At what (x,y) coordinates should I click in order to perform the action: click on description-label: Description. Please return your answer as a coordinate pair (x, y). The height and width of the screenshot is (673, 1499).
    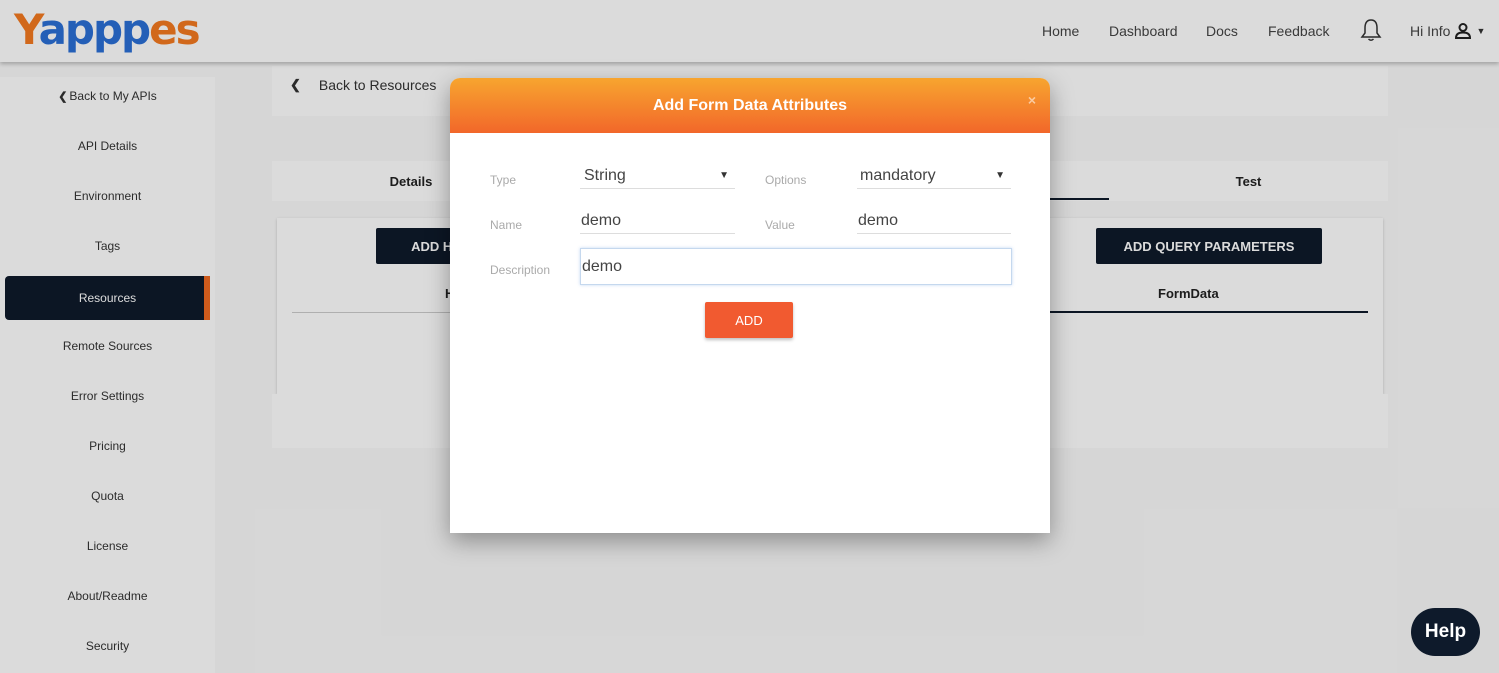
    Looking at the image, I should click on (520, 270).